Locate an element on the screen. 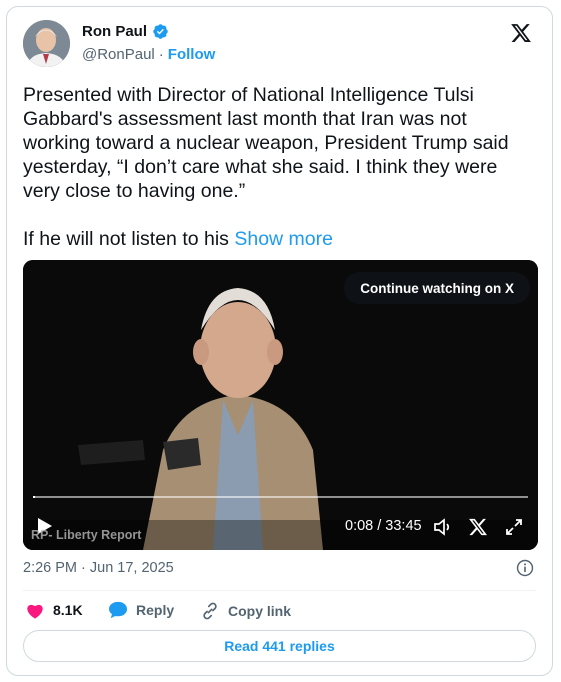 The height and width of the screenshot is (682, 561). author-name-row: Ron Paul is located at coordinates (125, 31).